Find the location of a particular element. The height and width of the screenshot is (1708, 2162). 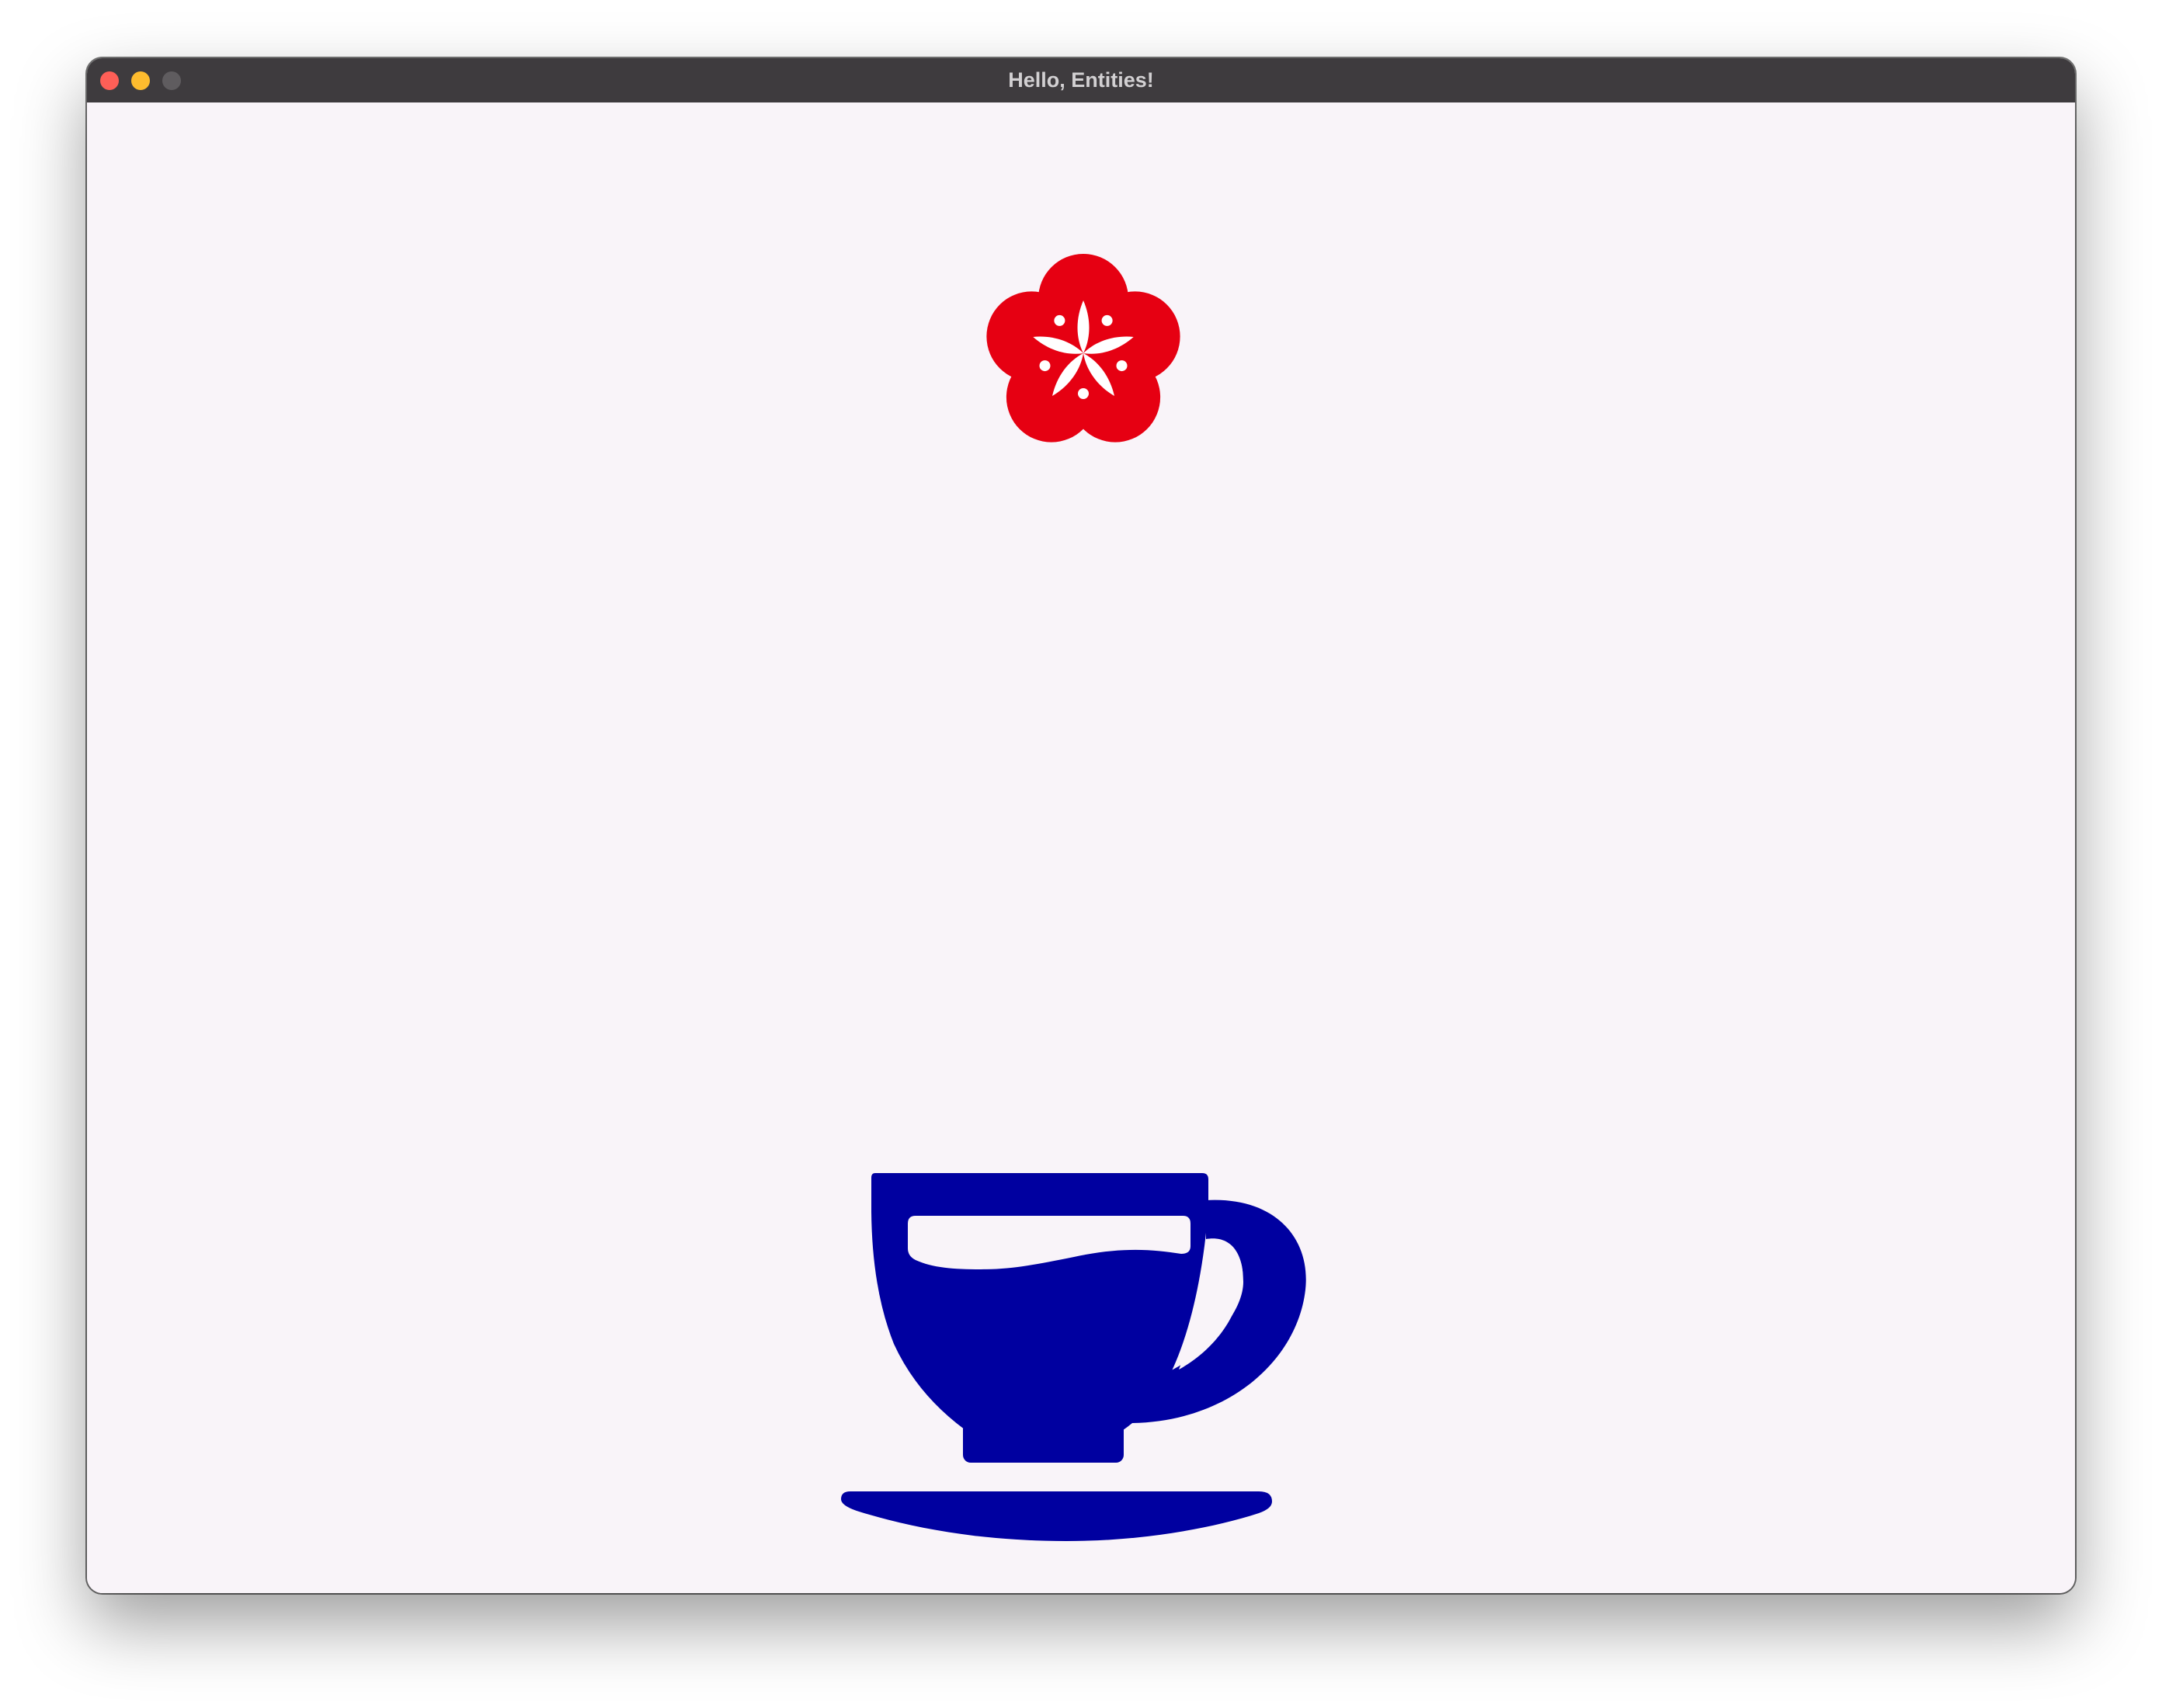

teacup-icon is located at coordinates (1078, 1361).